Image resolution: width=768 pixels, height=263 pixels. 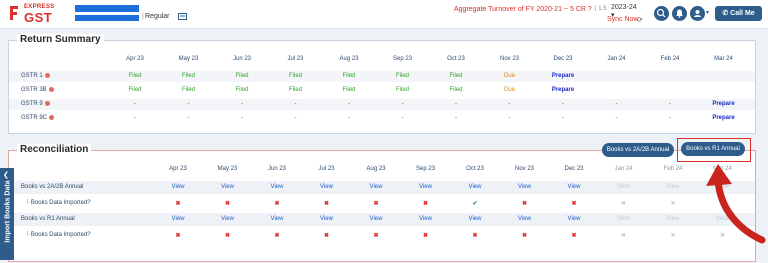 I want to click on rc-month-header: Sep 23, so click(x=425, y=169).